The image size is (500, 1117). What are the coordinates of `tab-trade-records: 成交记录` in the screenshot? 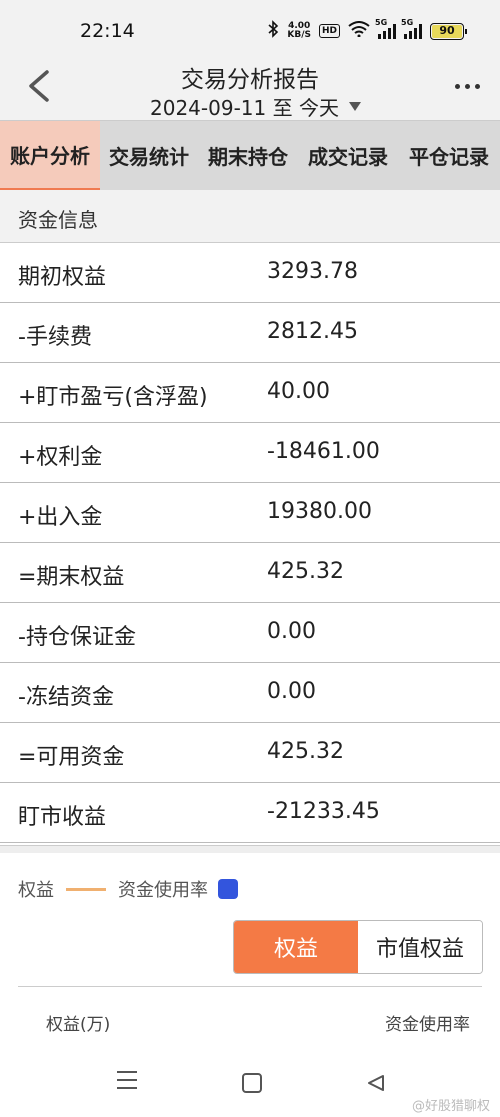 It's located at (348, 156).